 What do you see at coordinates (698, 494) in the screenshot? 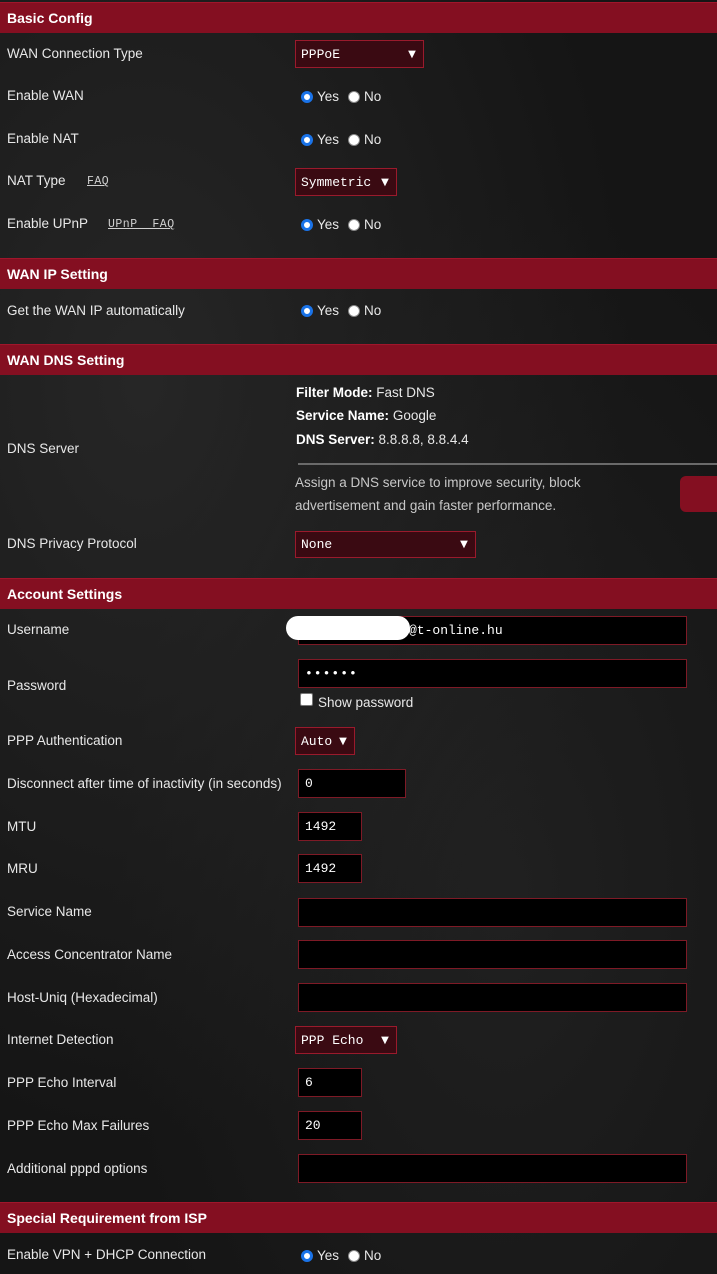
I see `dns-assign-button` at bounding box center [698, 494].